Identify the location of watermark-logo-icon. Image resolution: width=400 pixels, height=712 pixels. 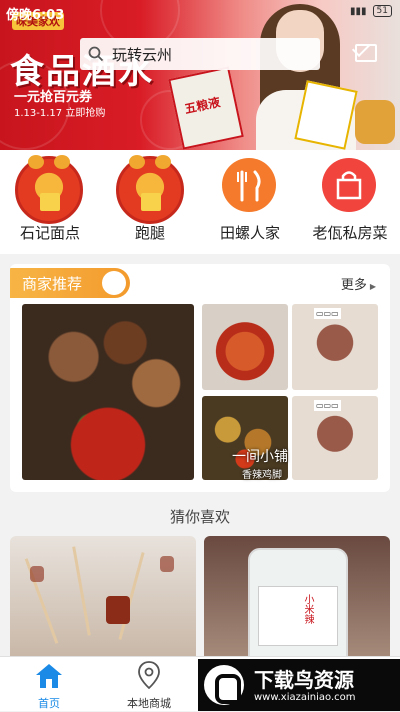
(224, 685).